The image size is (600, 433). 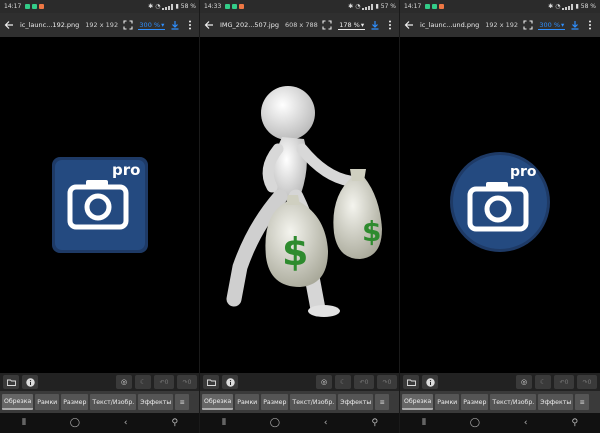 I want to click on zoom-dropdown: 178 % ▾, so click(x=352, y=25).